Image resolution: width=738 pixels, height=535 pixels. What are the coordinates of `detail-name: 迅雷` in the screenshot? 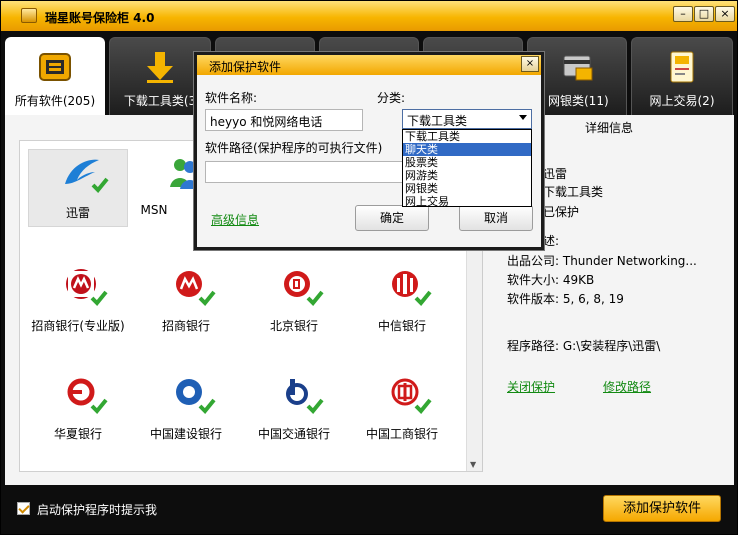 It's located at (555, 174).